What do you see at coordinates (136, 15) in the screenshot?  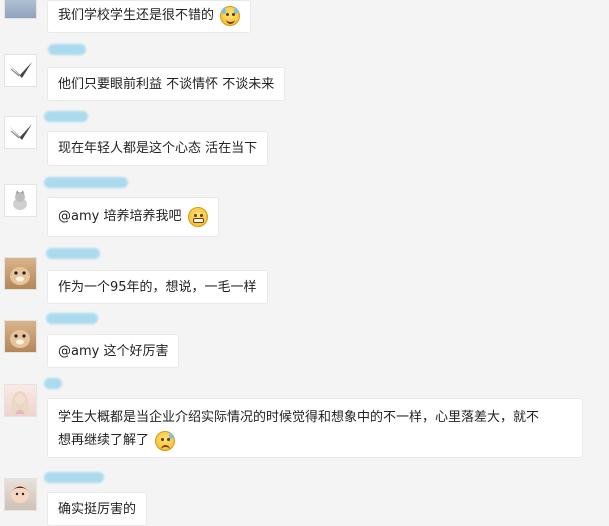 I see `message-text: 我们学校学生还是很不错的` at bounding box center [136, 15].